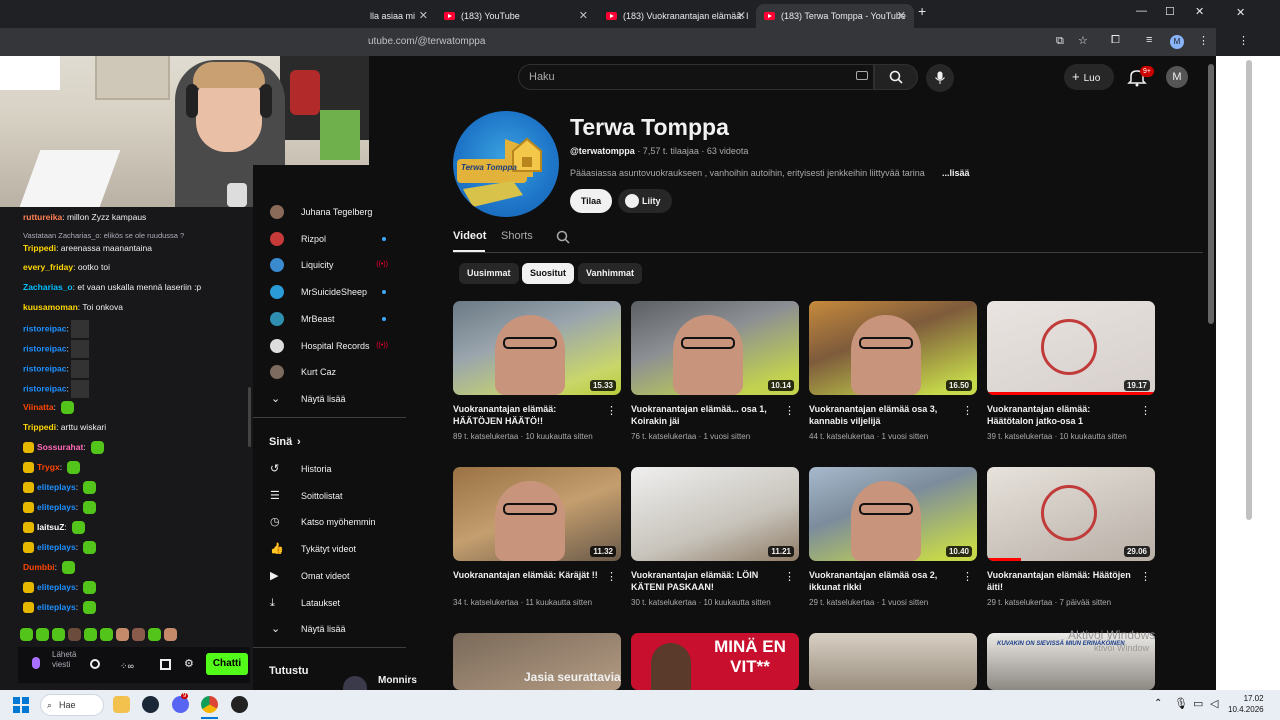 This screenshot has width=1280, height=720. What do you see at coordinates (329, 212) in the screenshot?
I see `sidebar-subscription: Juhana Tegelberg` at bounding box center [329, 212].